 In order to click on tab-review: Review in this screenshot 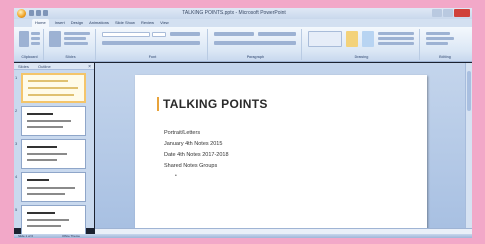, I will do `click(147, 23)`.